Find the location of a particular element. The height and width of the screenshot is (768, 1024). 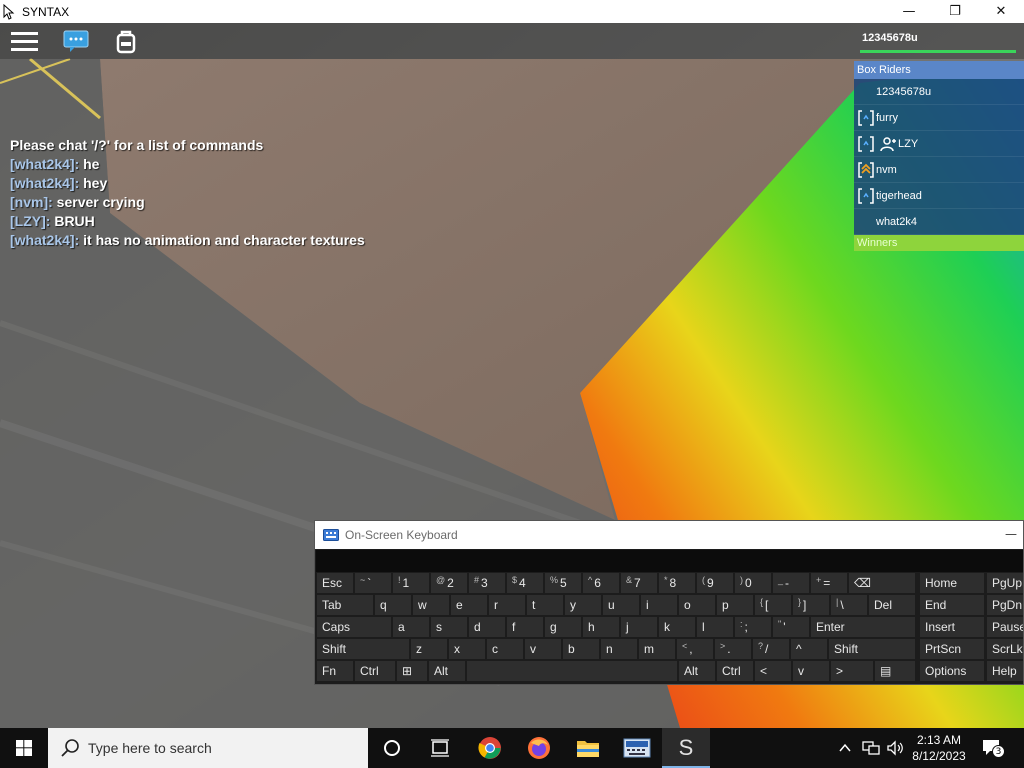

taskbar-file-explorer is located at coordinates (588, 748).